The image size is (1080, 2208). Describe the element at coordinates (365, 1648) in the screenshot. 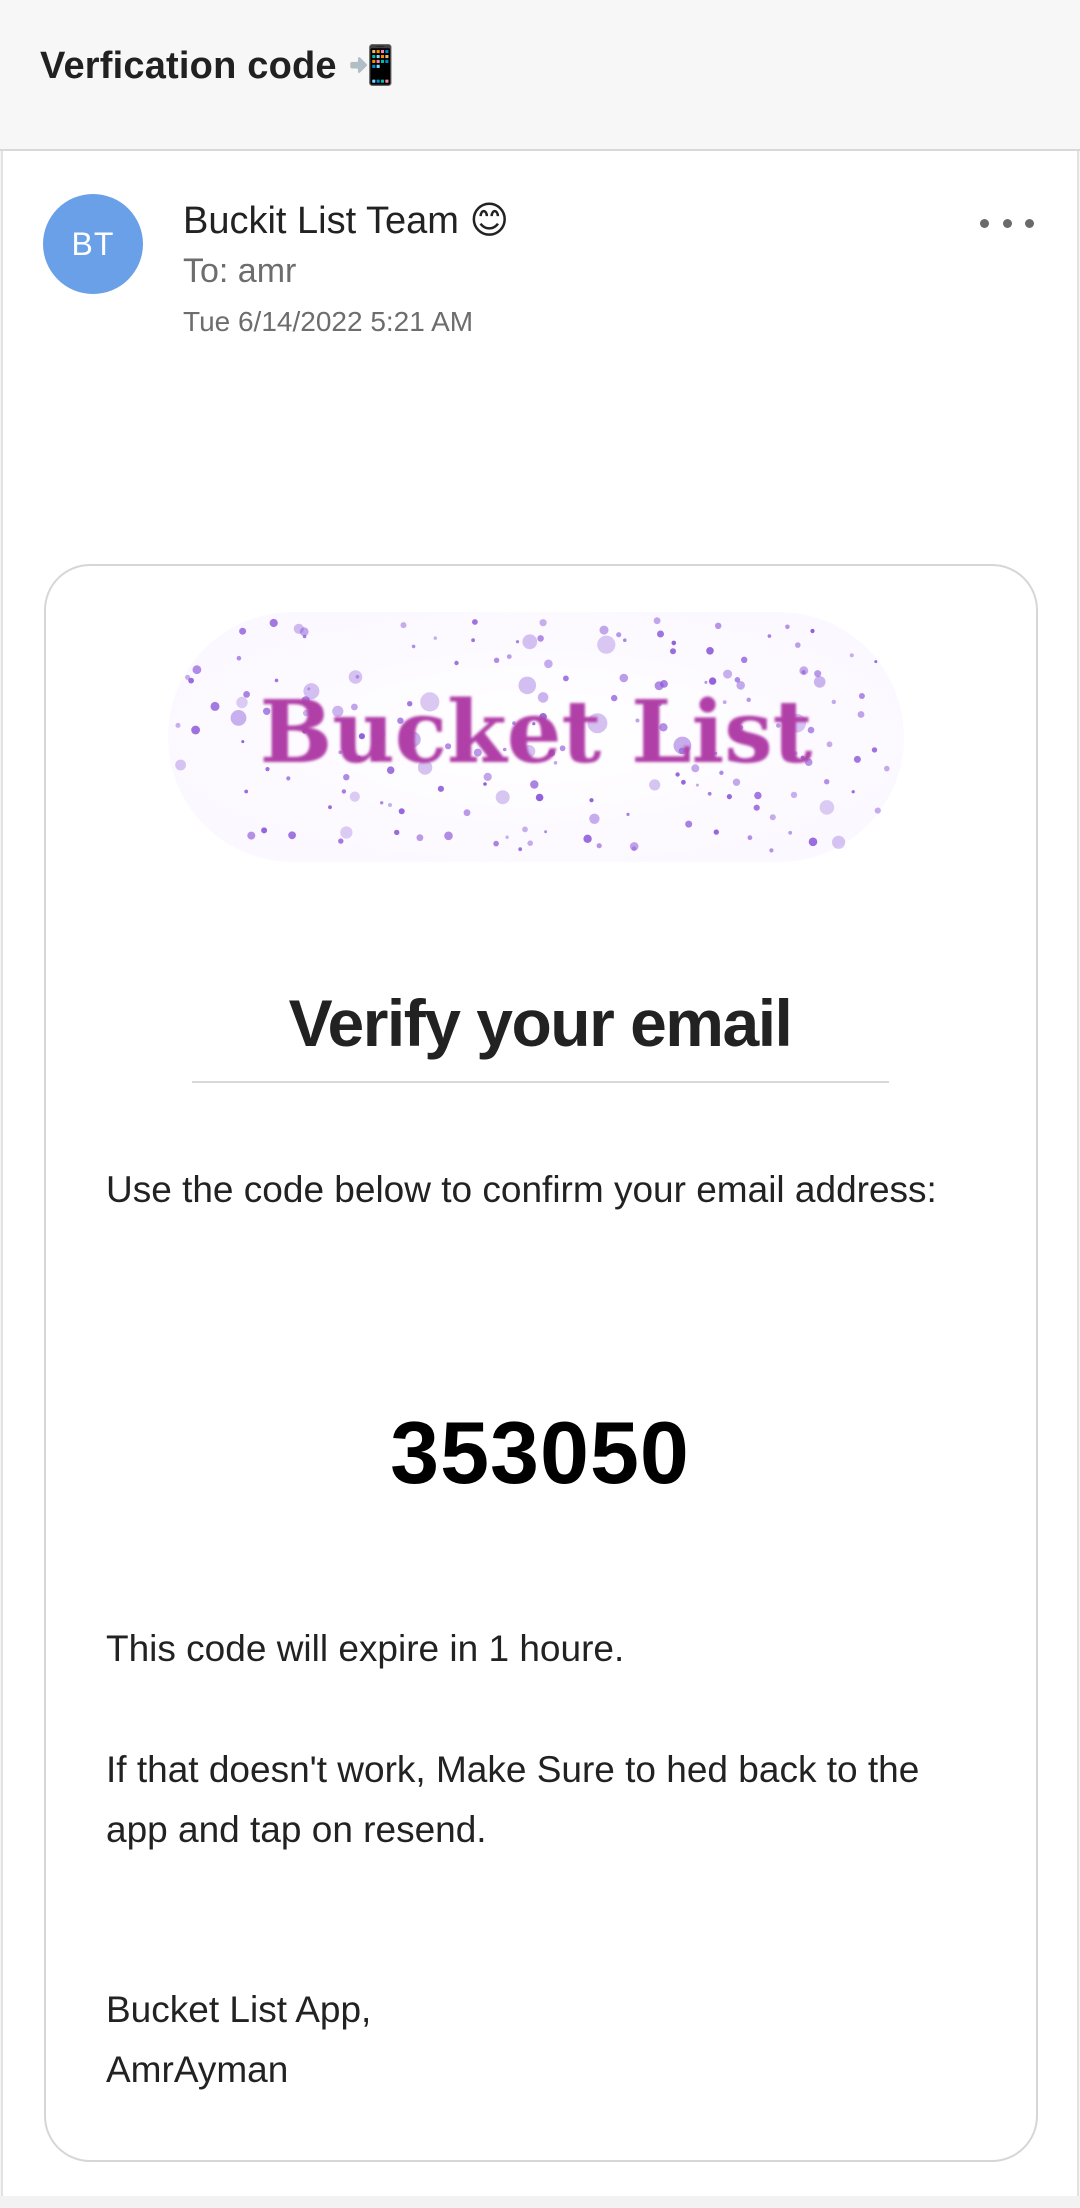

I see `expiry-text: This code will expire in 1 houre.` at that location.